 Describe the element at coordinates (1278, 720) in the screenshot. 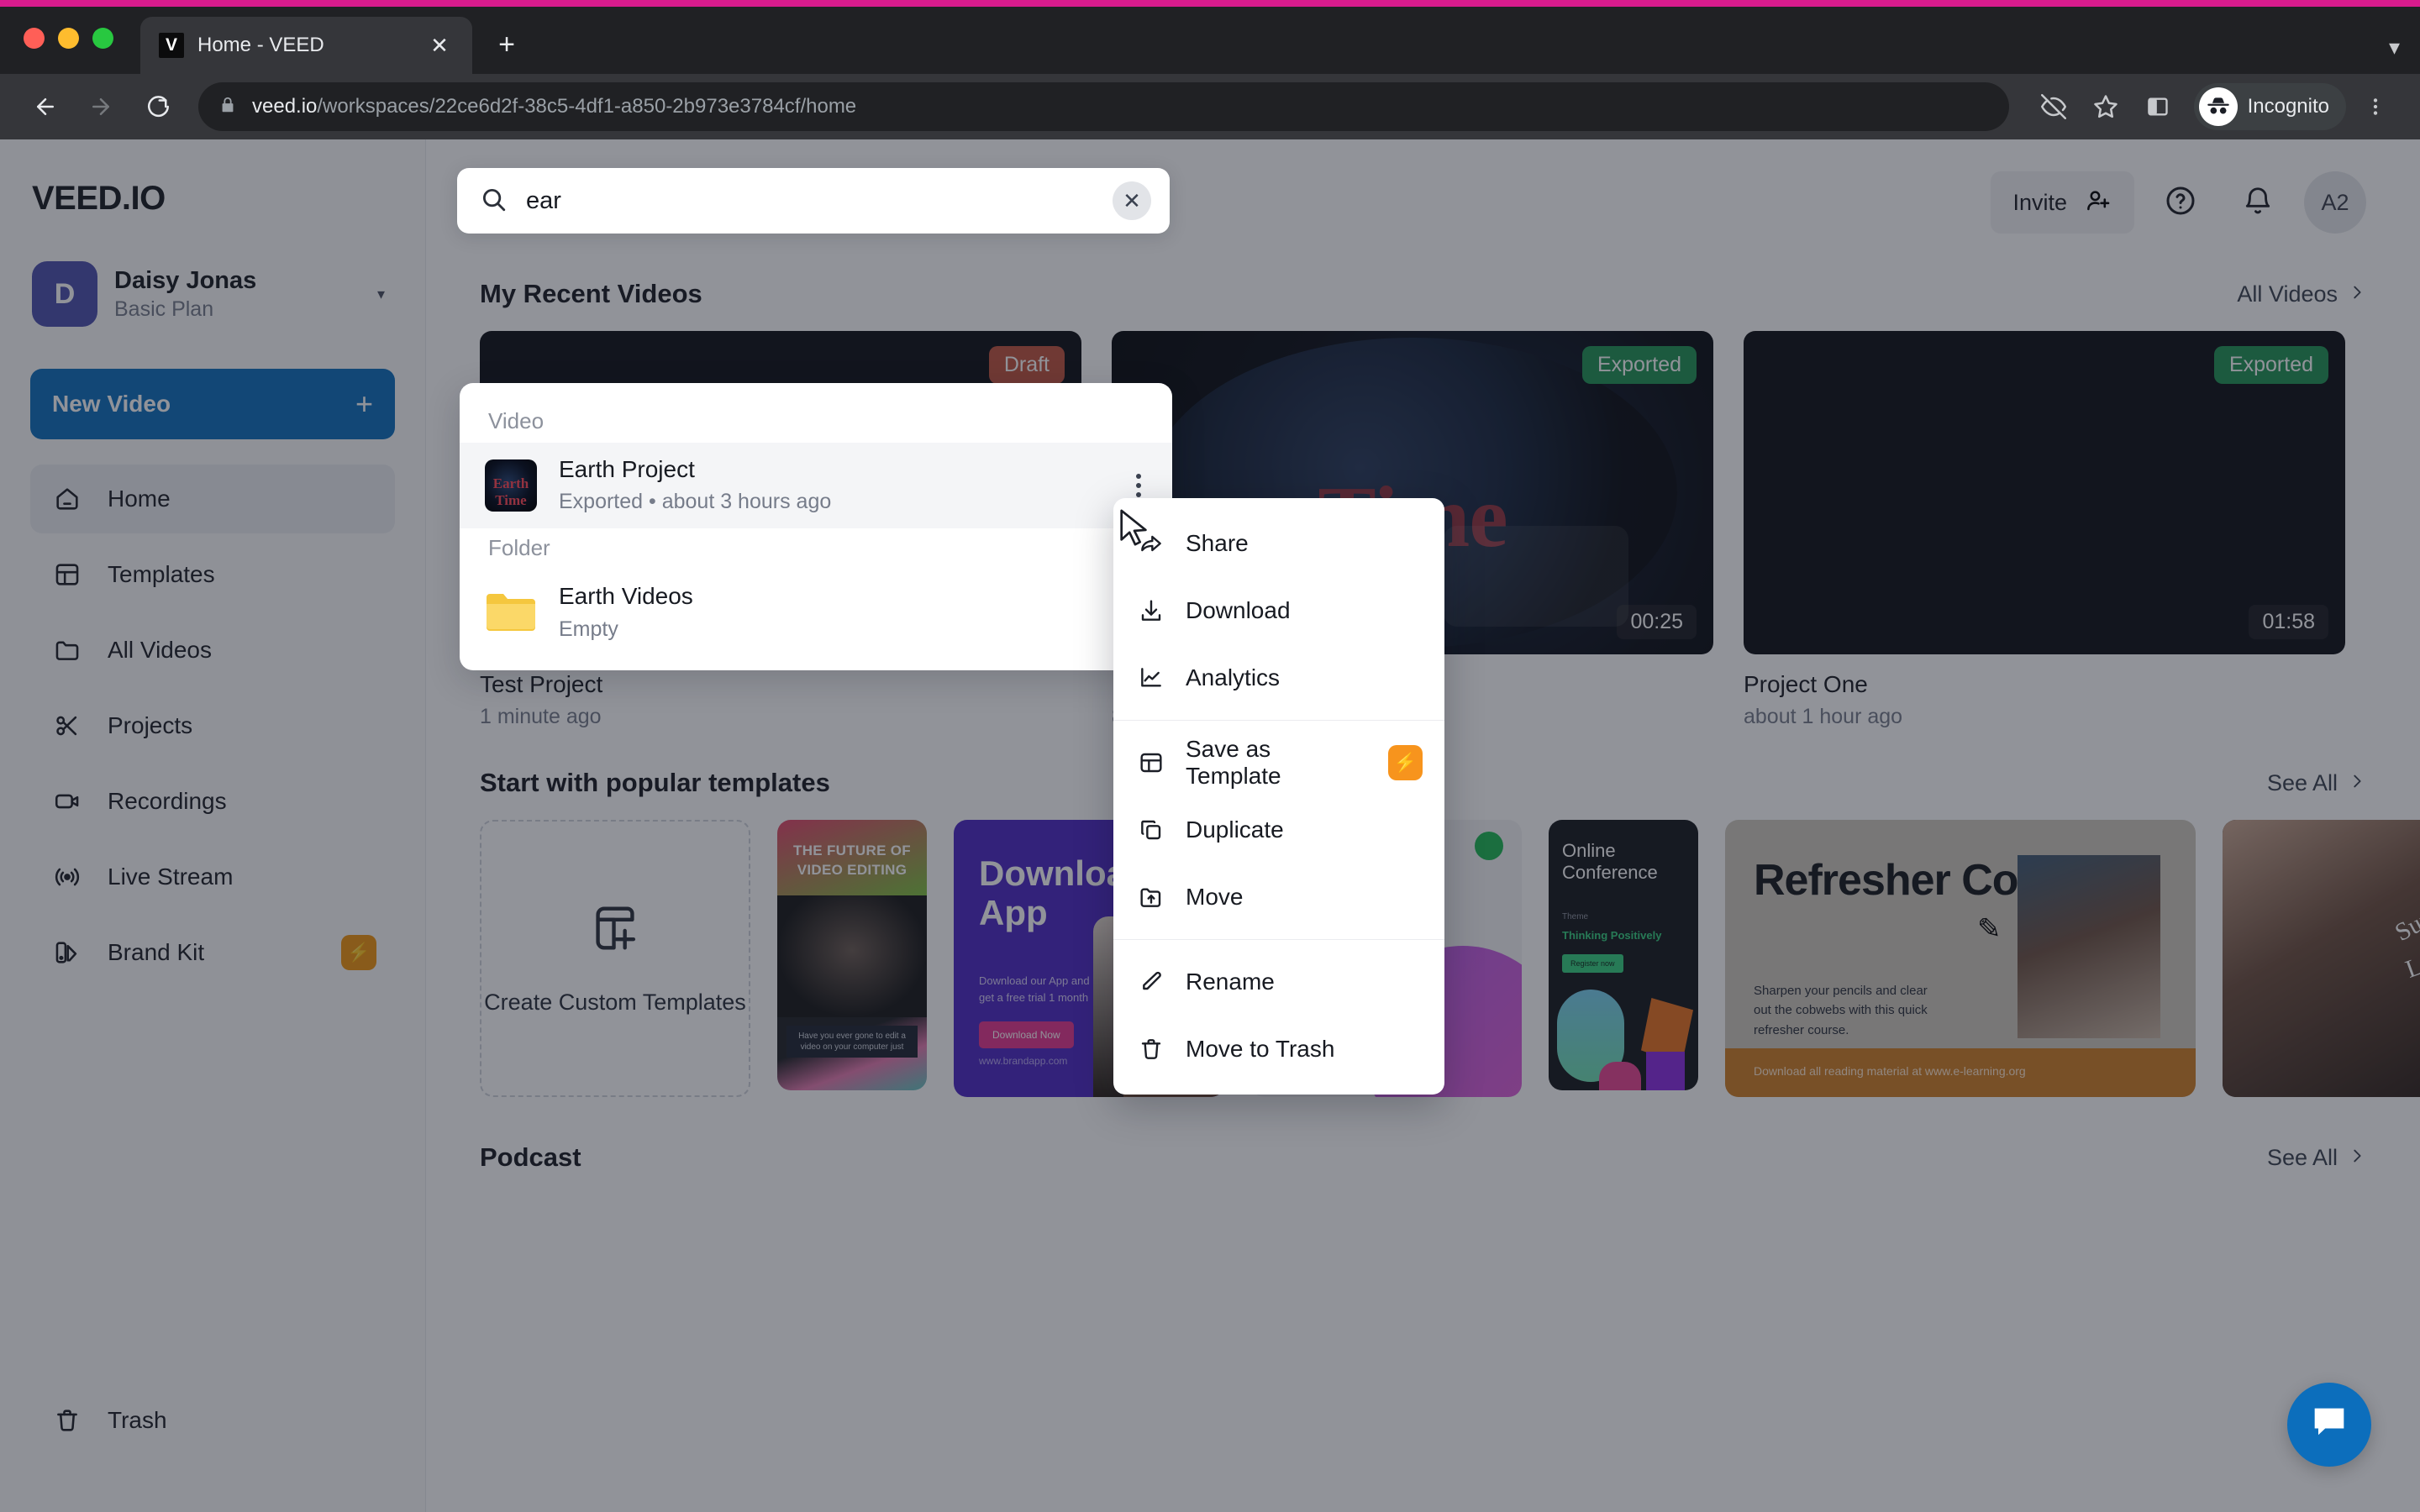

I see `divider` at that location.